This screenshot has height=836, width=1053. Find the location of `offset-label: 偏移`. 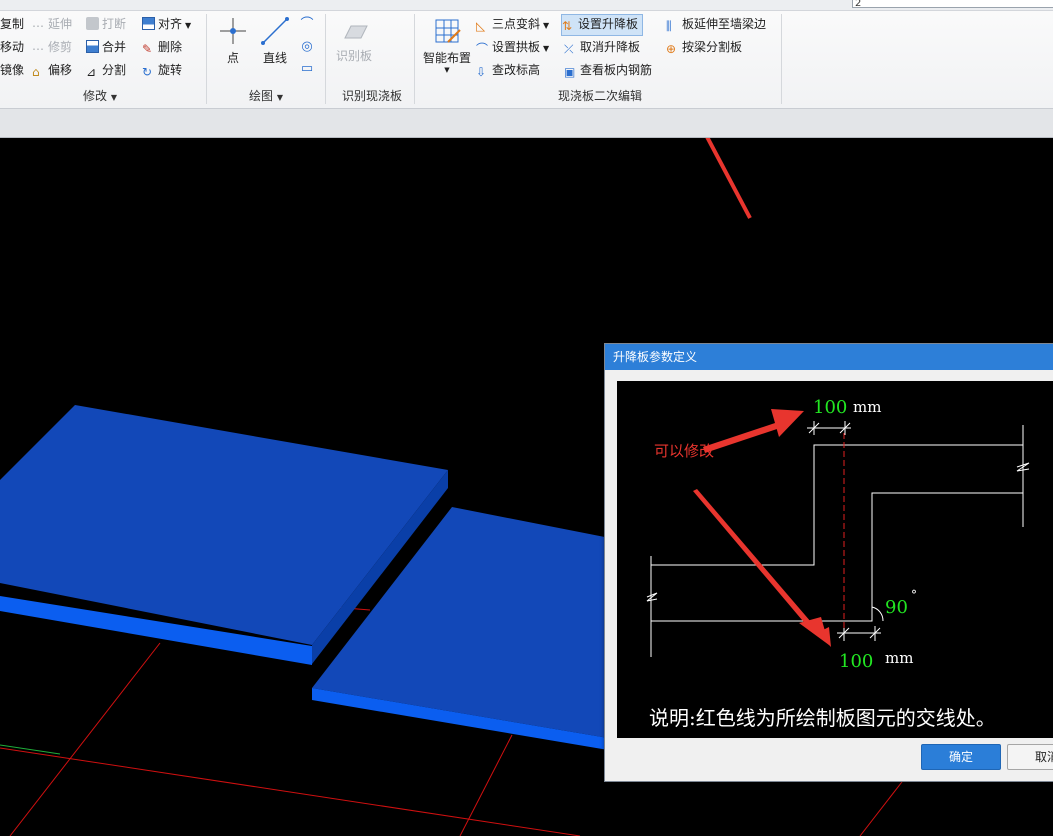

offset-label: 偏移 is located at coordinates (60, 70).